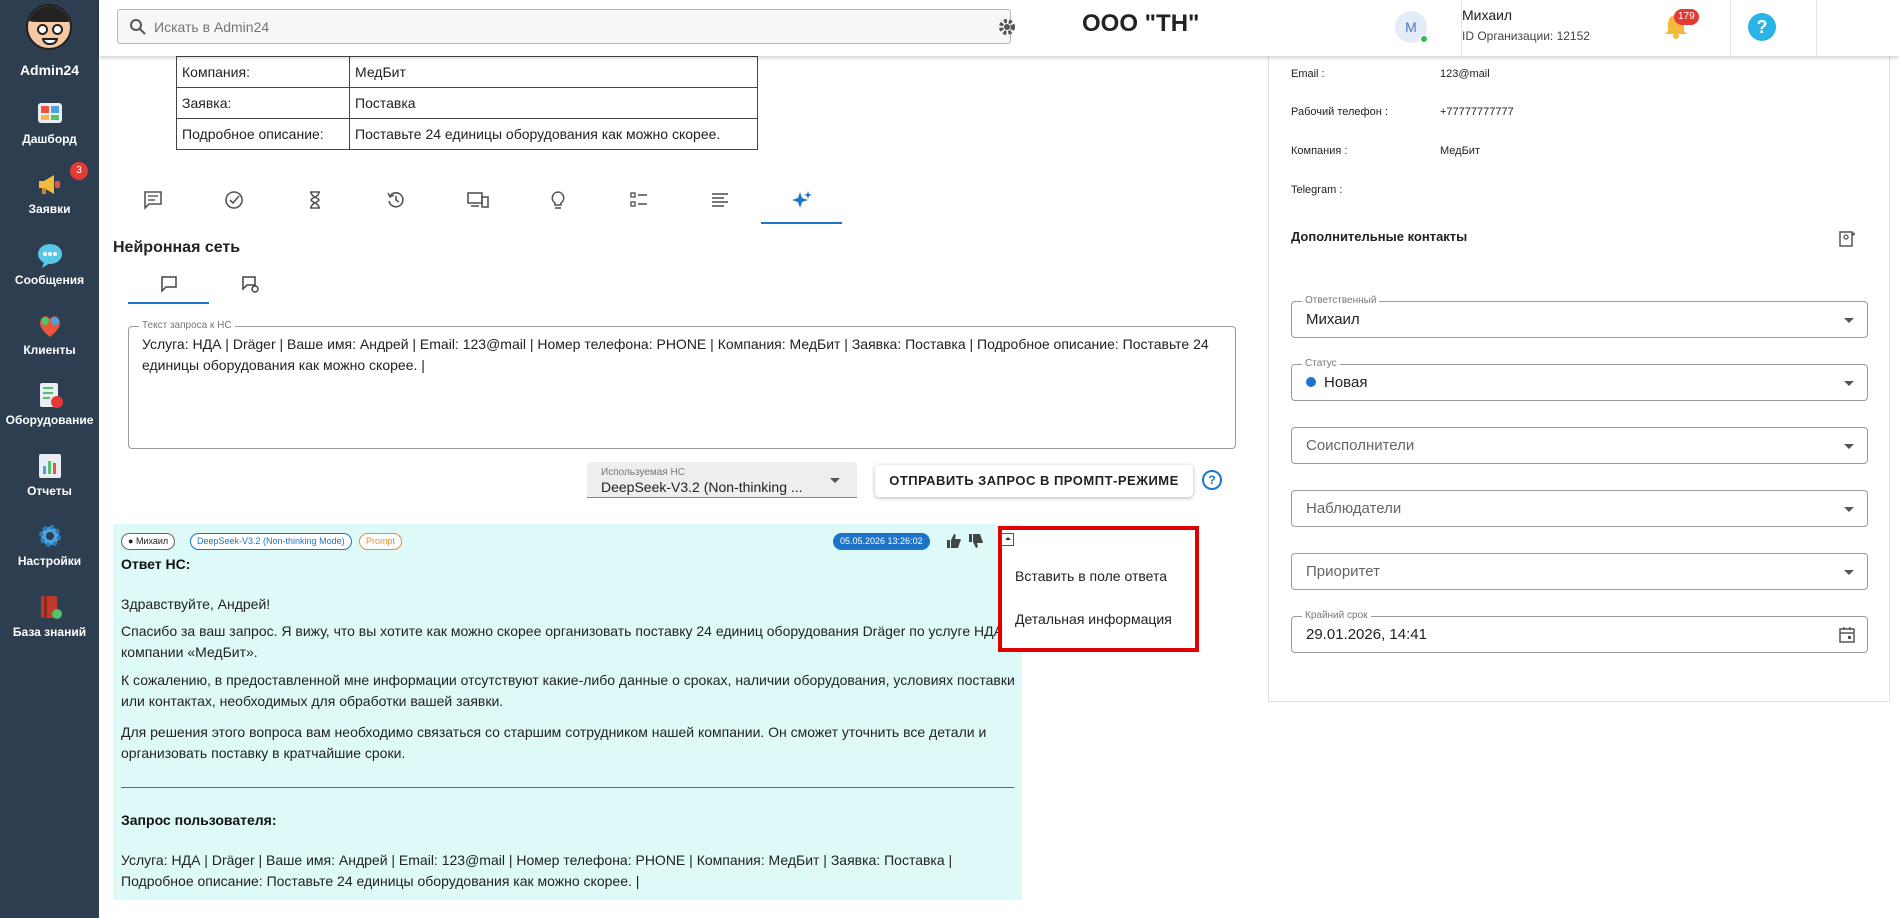 This screenshot has height=918, width=1899. What do you see at coordinates (1487, 15) in the screenshot?
I see `user-name: Михаил` at bounding box center [1487, 15].